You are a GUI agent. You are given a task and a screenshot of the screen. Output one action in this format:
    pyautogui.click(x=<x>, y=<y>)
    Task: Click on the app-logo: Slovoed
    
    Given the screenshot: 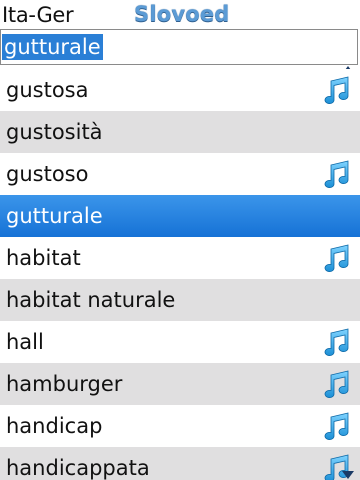 What is the action you would take?
    pyautogui.click(x=182, y=14)
    